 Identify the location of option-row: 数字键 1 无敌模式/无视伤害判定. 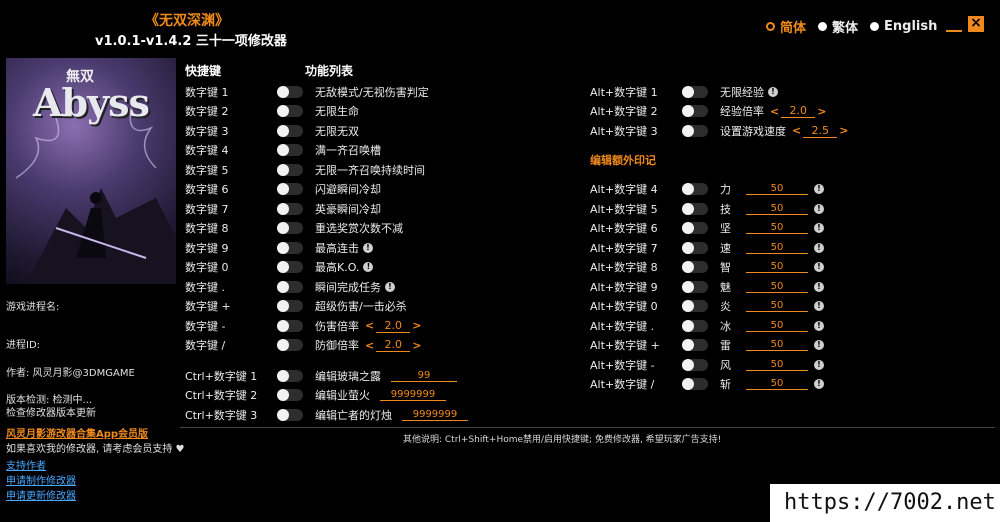
(307, 92).